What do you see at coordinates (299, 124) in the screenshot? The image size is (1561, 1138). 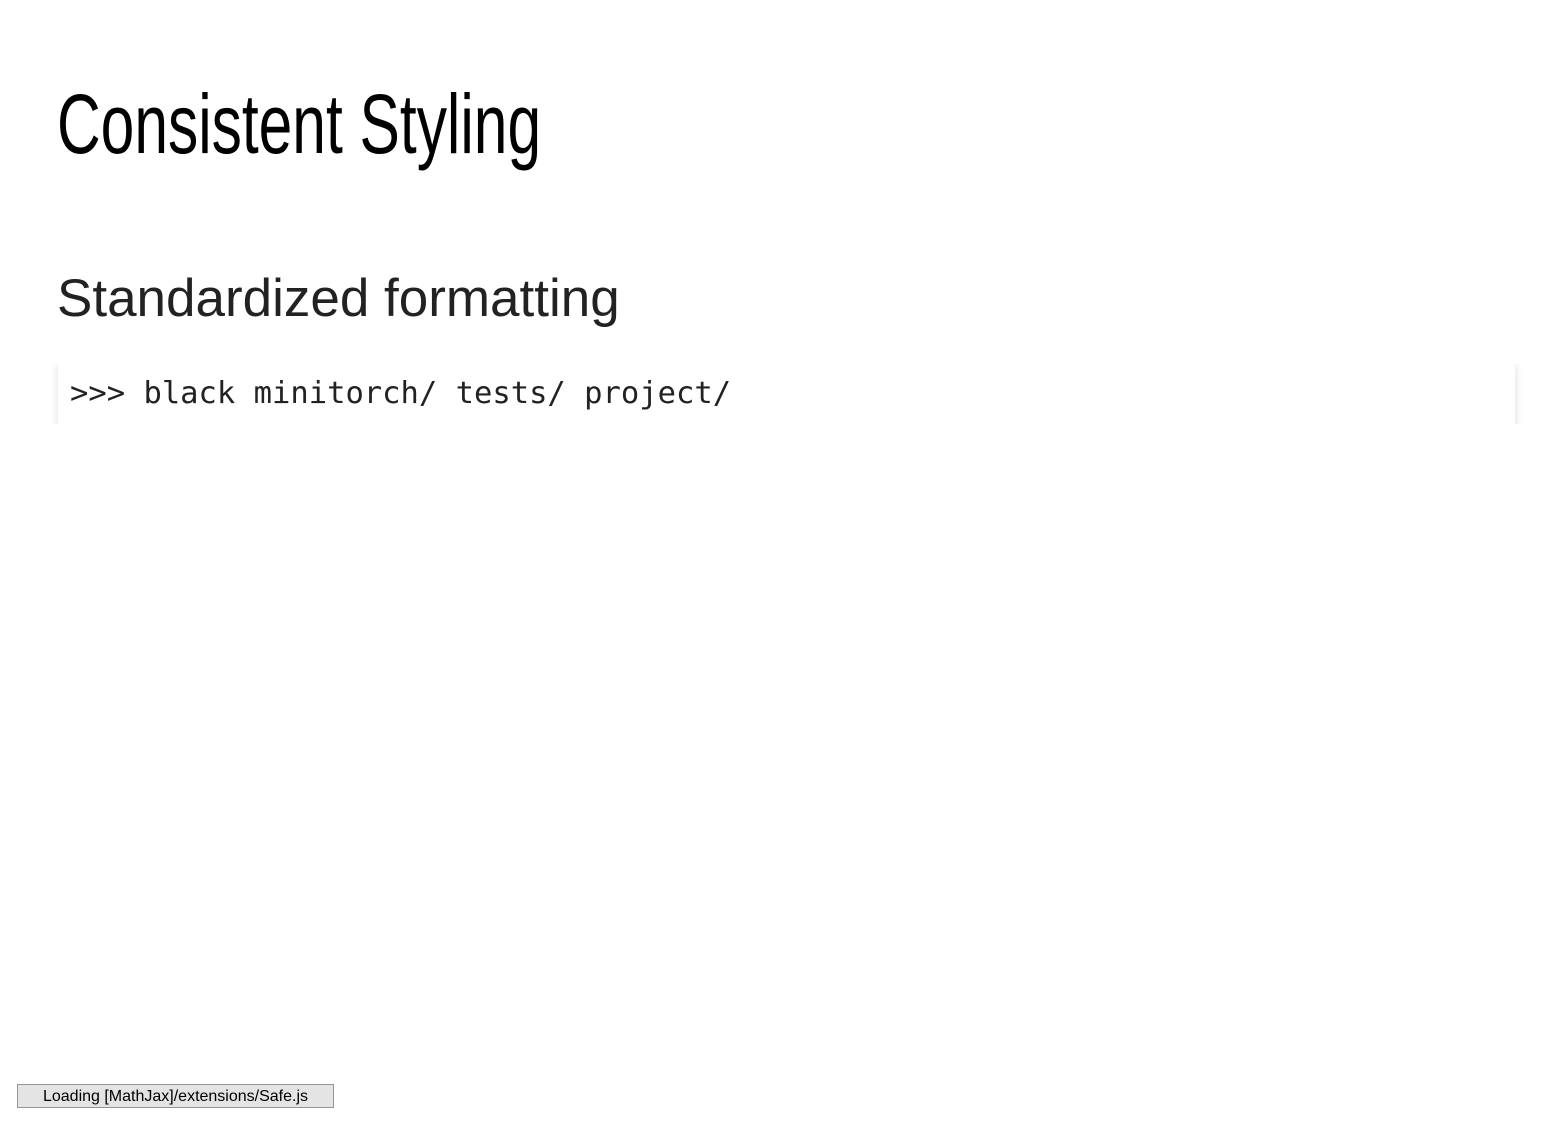 I see `slide-title: Consistent Styling` at bounding box center [299, 124].